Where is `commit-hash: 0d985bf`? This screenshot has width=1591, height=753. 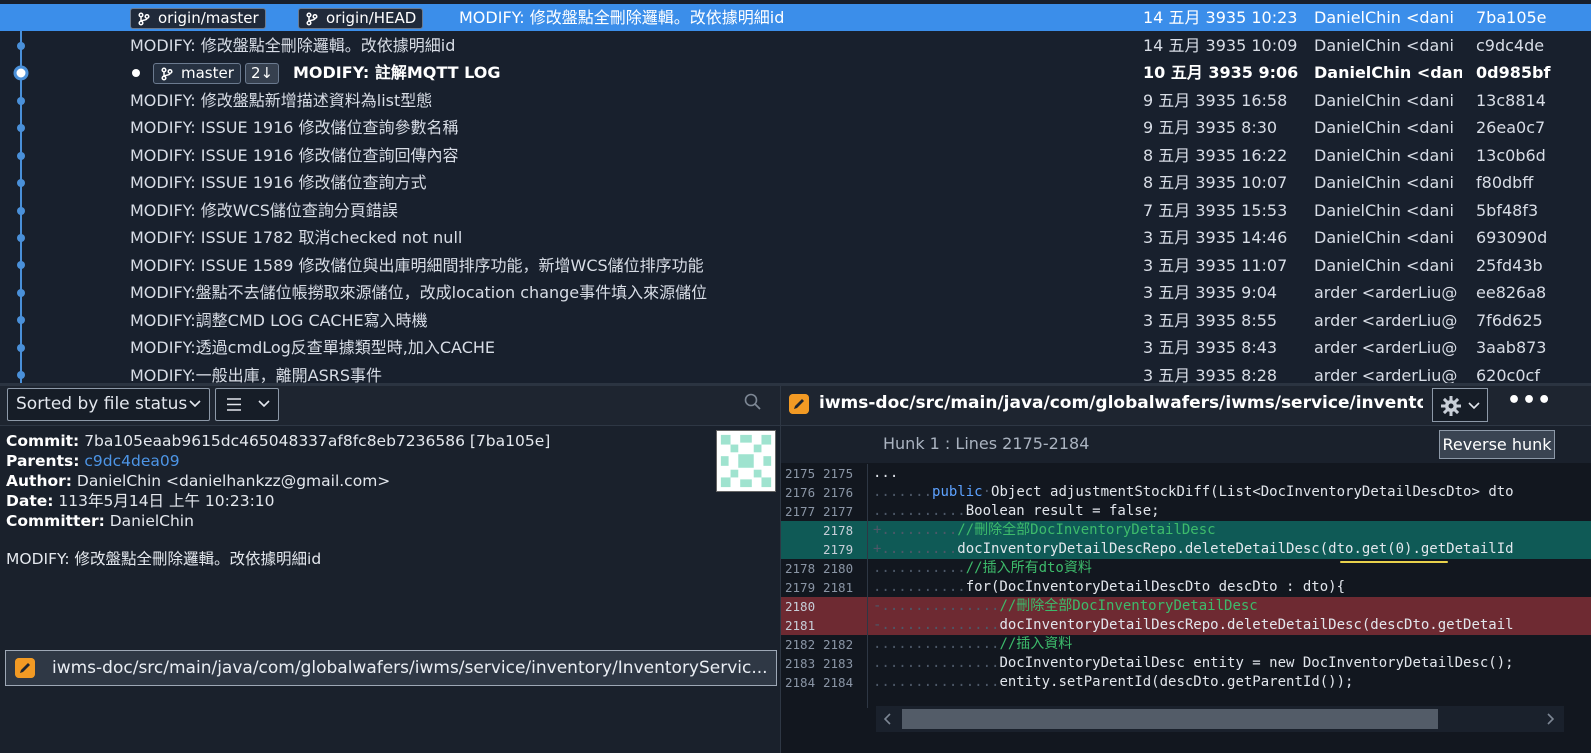
commit-hash: 0d985bf is located at coordinates (1513, 72).